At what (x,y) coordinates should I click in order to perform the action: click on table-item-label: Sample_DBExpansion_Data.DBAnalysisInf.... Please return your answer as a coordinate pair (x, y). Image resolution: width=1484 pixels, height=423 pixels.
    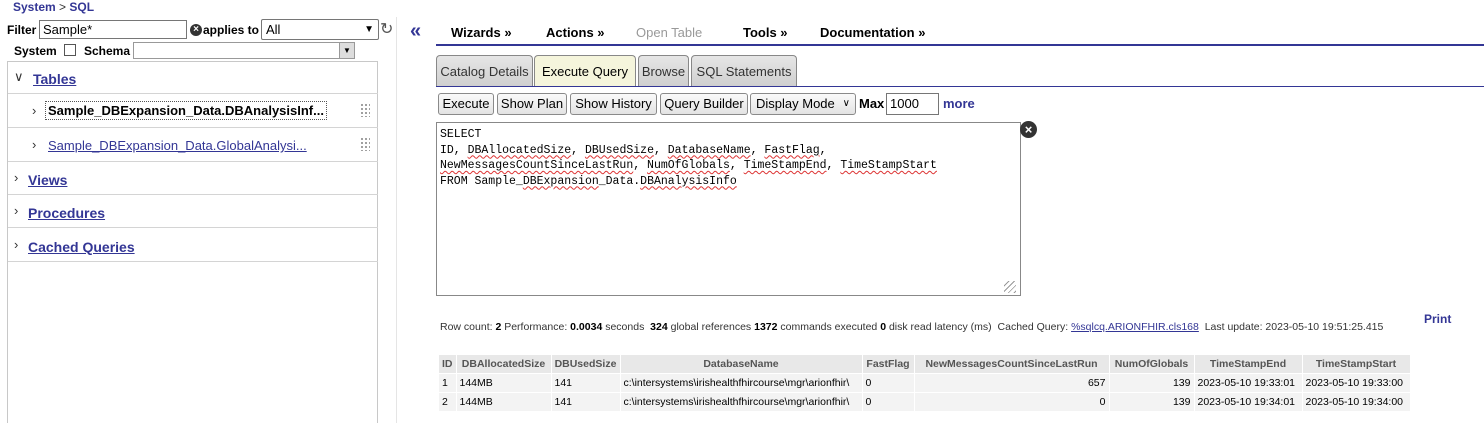
    Looking at the image, I should click on (186, 110).